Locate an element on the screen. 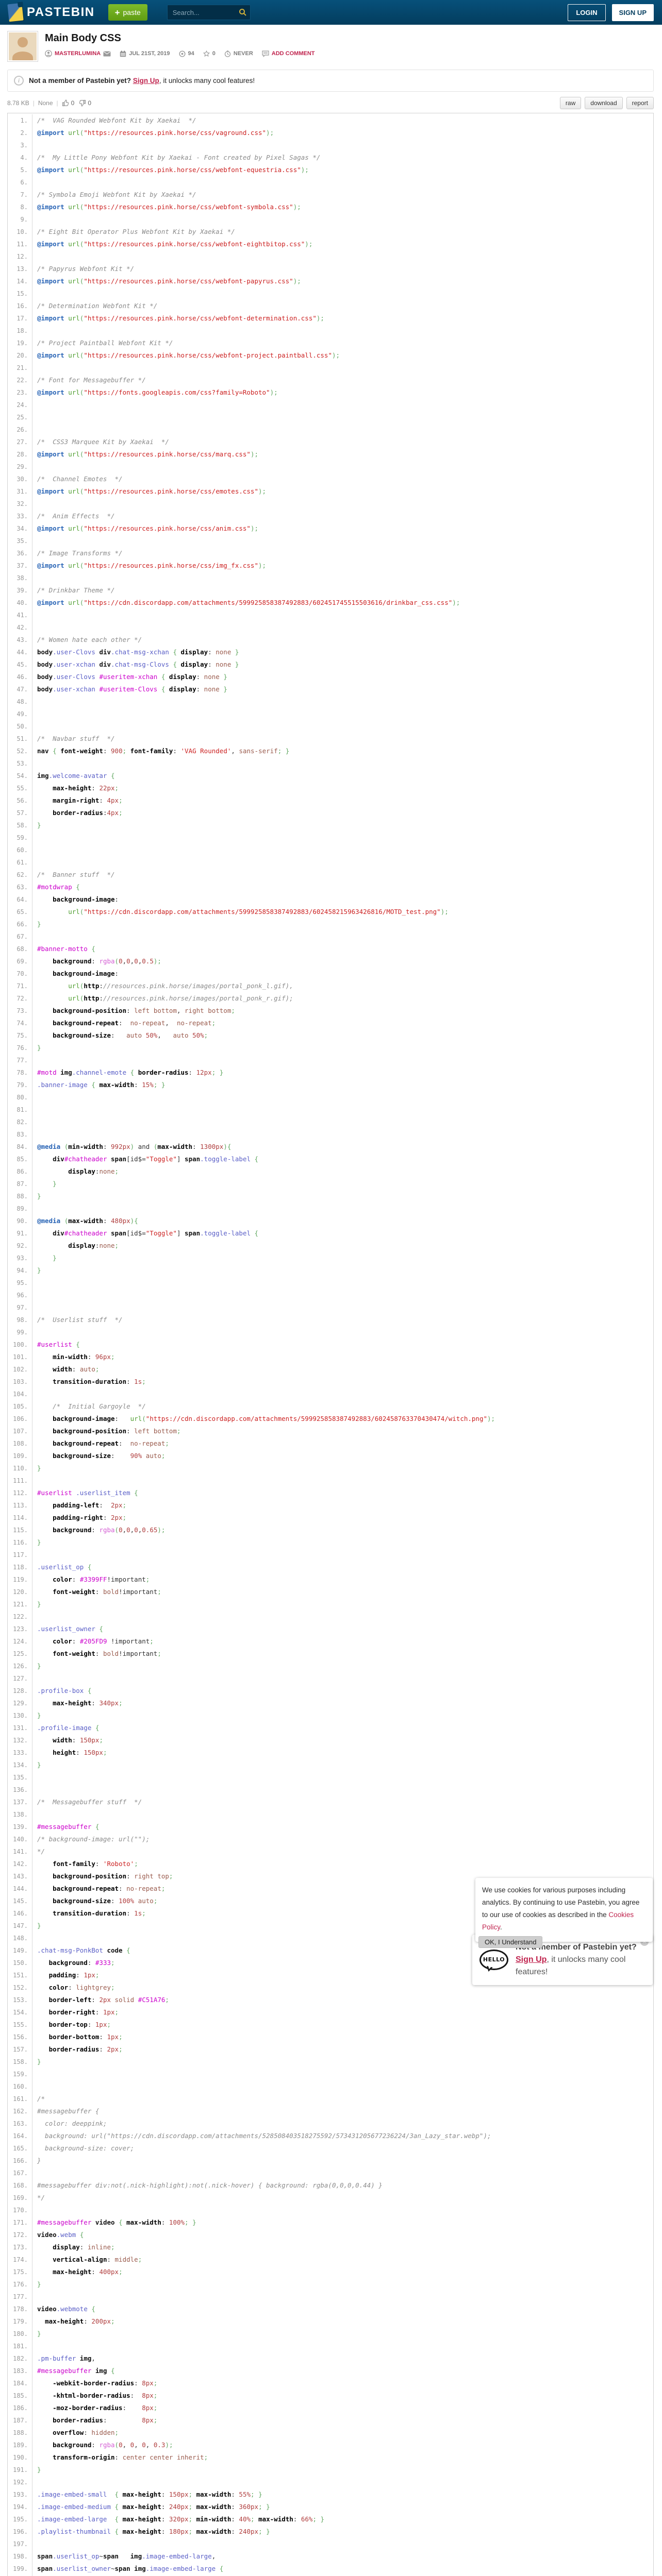 This screenshot has height=2576, width=662. code-text: background: rgba(0,0,0,0.5); is located at coordinates (107, 961).